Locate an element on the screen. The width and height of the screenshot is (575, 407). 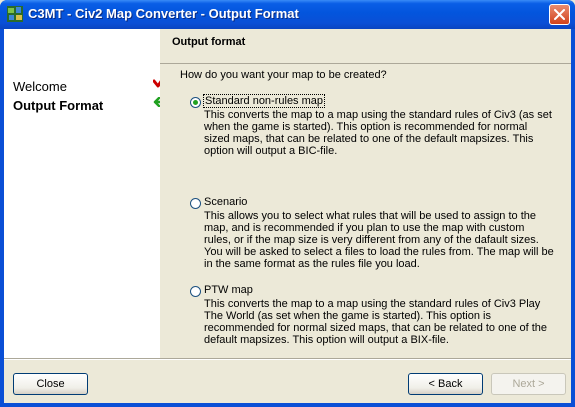
radio-standard is located at coordinates (195, 102).